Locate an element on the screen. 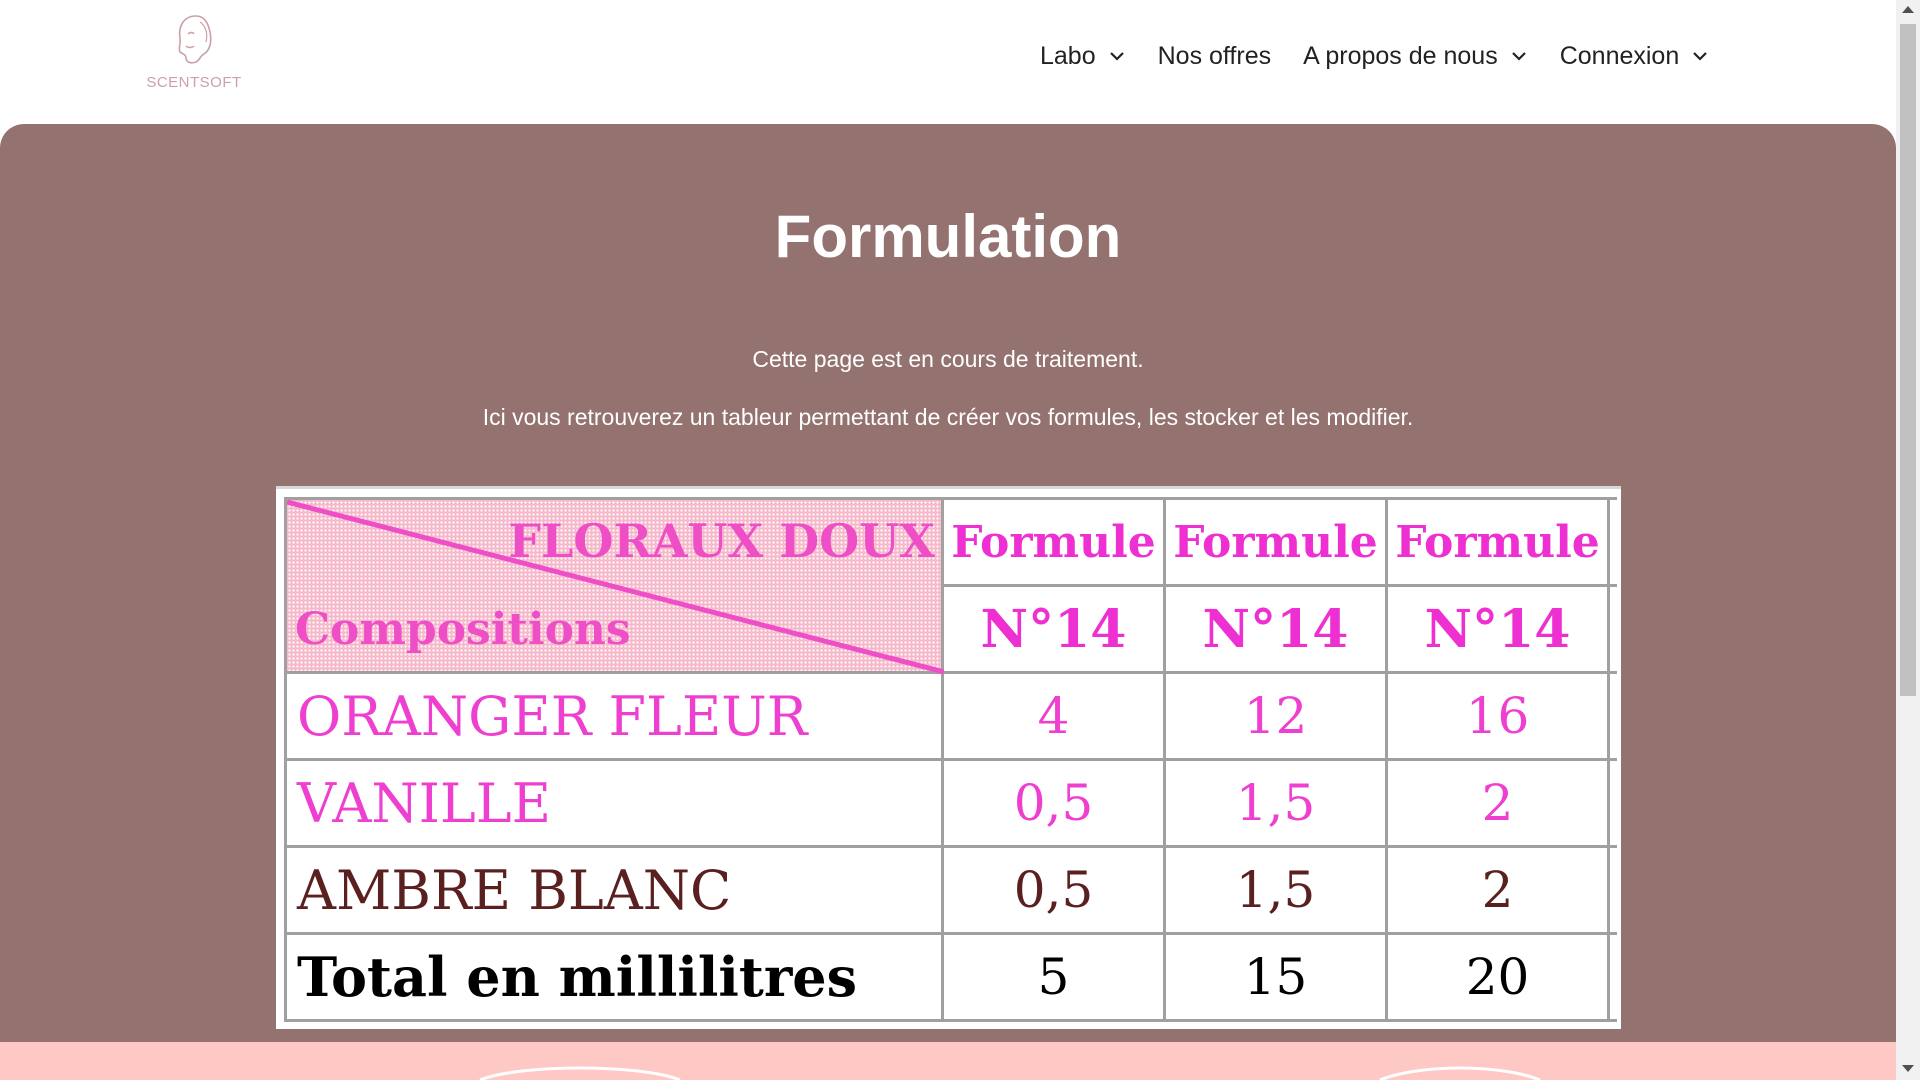 The width and height of the screenshot is (1920, 1080). corner-title: FLORAUX DOUX is located at coordinates (721, 541).